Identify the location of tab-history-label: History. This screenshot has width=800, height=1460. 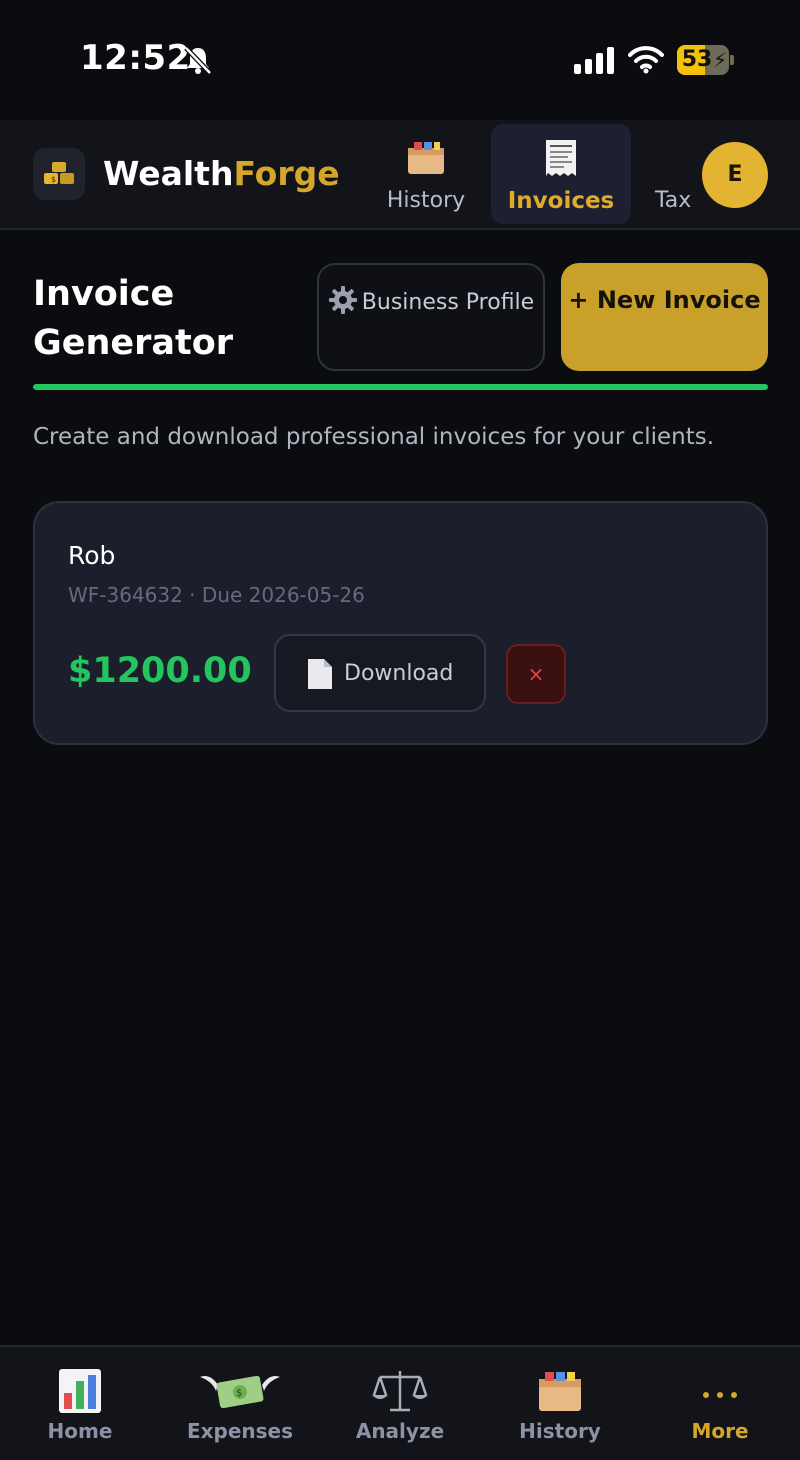
(426, 200).